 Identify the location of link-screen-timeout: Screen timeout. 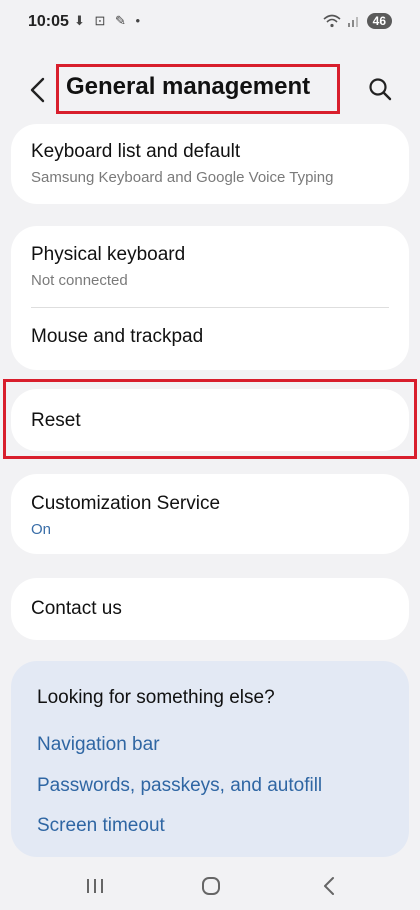
(101, 826).